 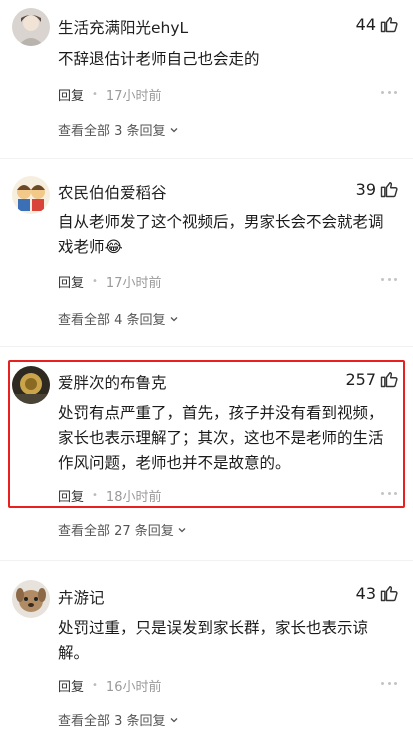 What do you see at coordinates (213, 628) in the screenshot?
I see `comment-line: 处罚过重，只是误发到家长群，家长也表示谅` at bounding box center [213, 628].